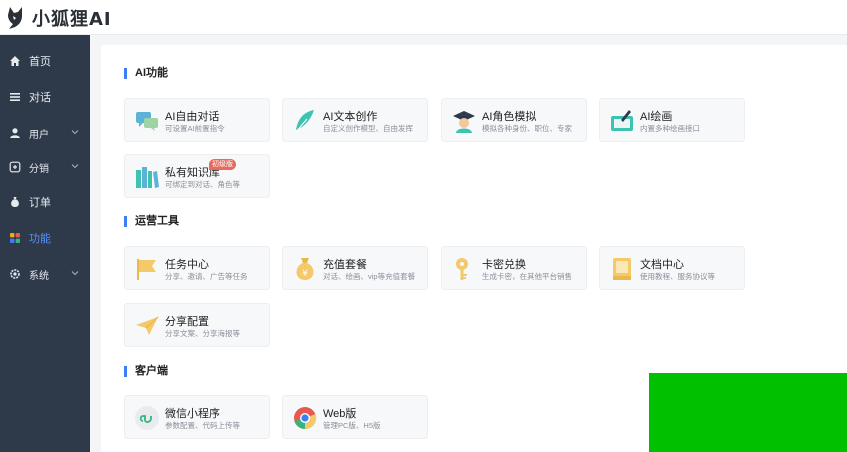  I want to click on share-icon, so click(15, 167).